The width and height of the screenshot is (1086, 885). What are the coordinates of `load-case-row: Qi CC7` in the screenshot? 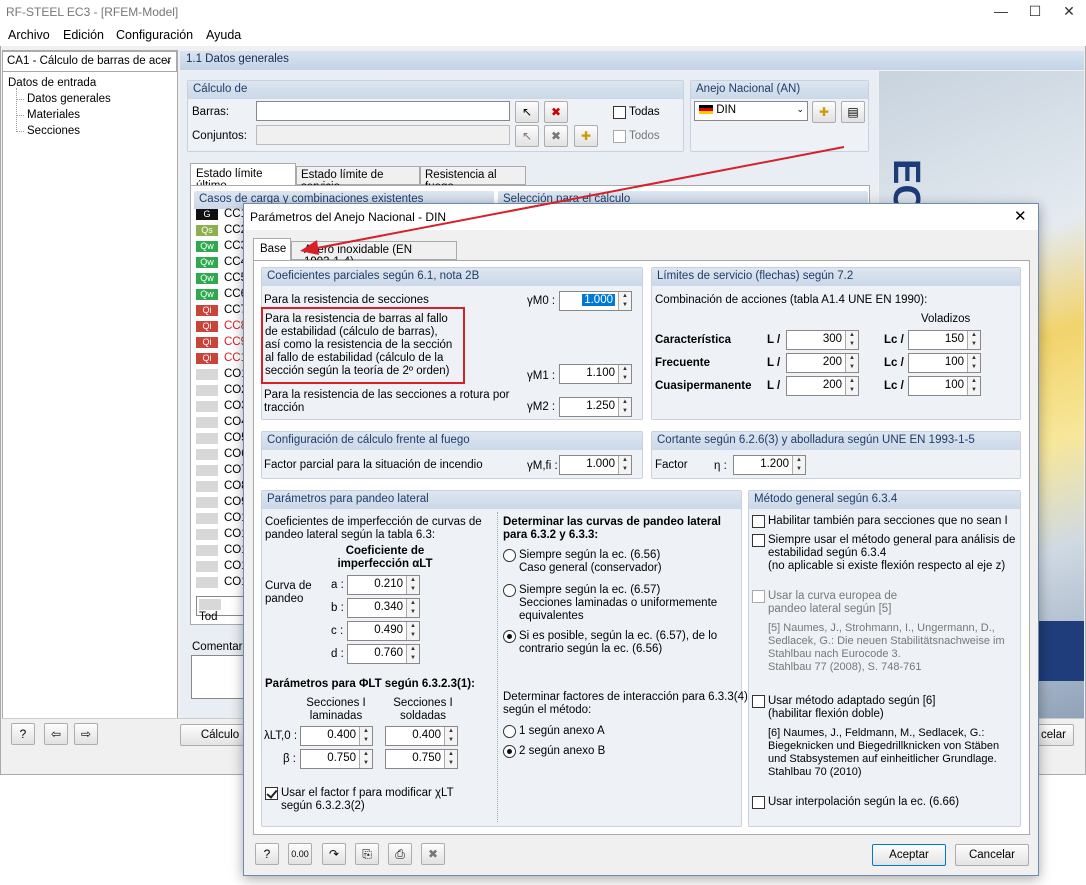 It's located at (220, 312).